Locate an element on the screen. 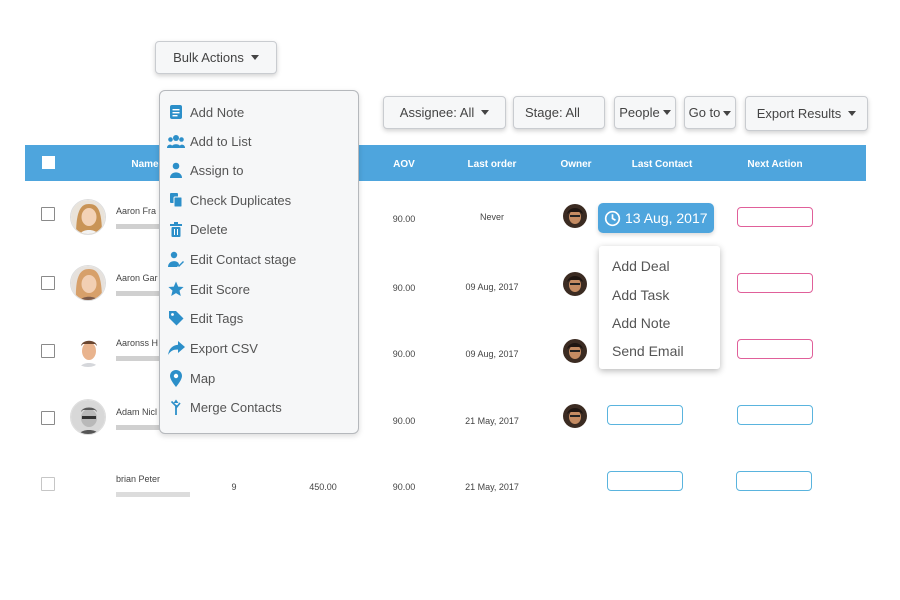 The width and height of the screenshot is (900, 600). people-filter-button: People is located at coordinates (645, 112).